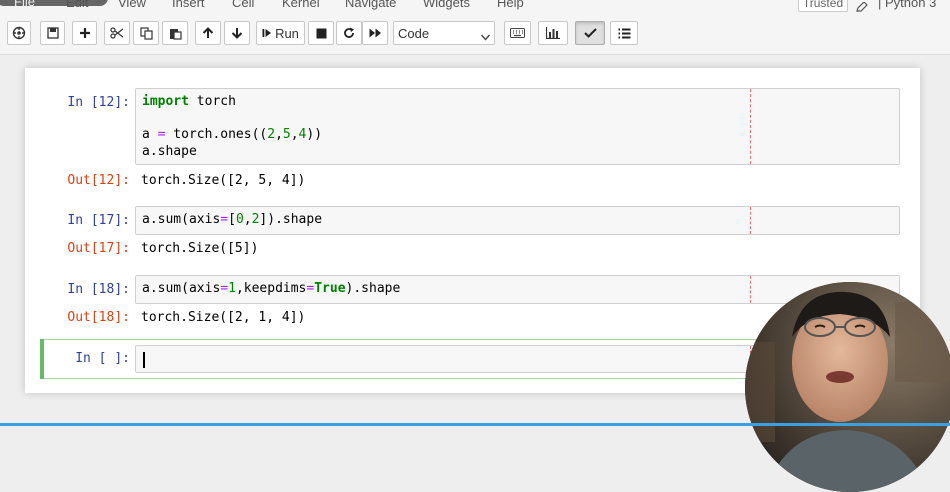 This screenshot has height=492, width=950. Describe the element at coordinates (98, 102) in the screenshot. I see `input-prompt: In [12]:` at that location.